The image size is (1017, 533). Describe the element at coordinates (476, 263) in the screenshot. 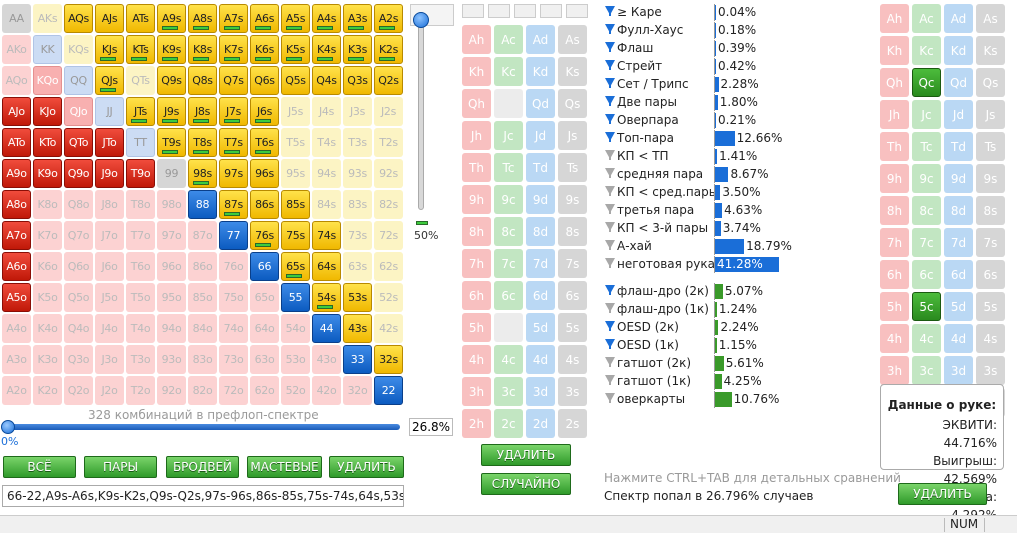

I see `card-7h: 7h` at that location.